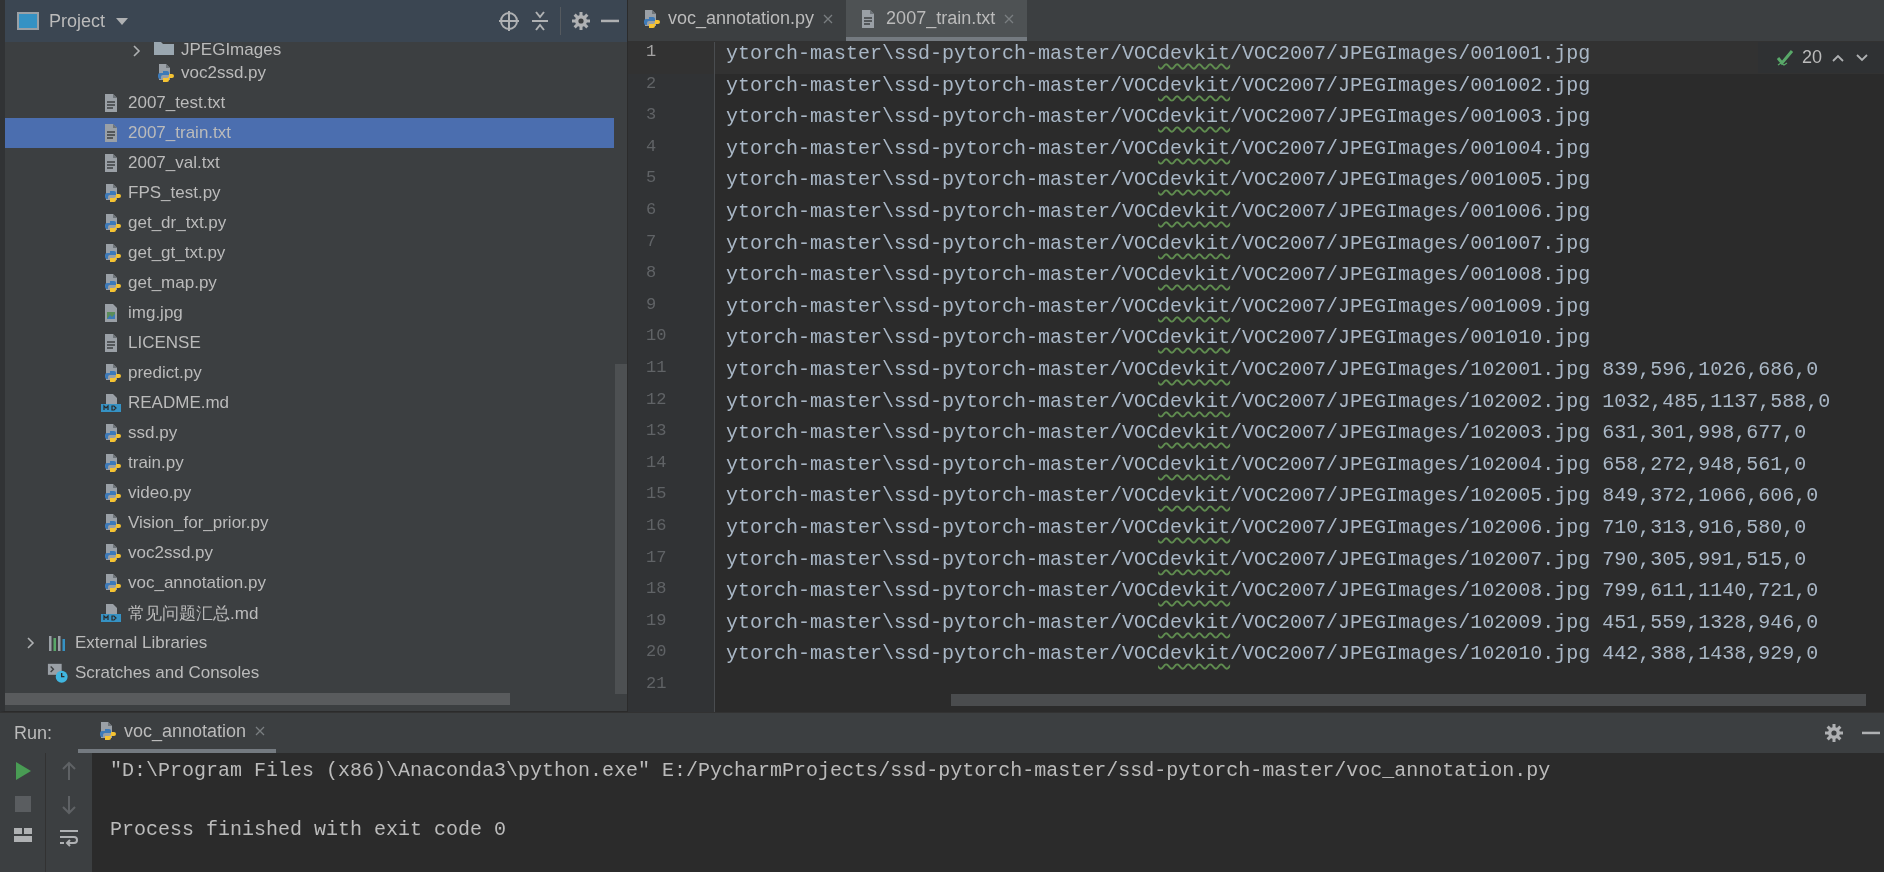 The image size is (1884, 872). What do you see at coordinates (309, 163) in the screenshot?
I see `tree-item: 2007_val.txt` at bounding box center [309, 163].